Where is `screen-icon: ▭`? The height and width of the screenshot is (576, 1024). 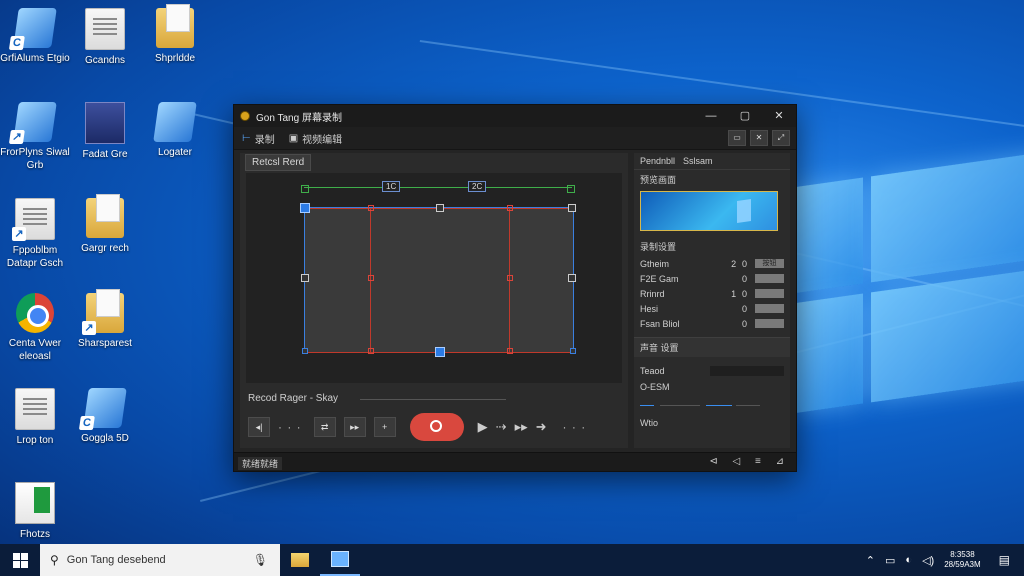
screen-icon: ▭ is located at coordinates (737, 138).